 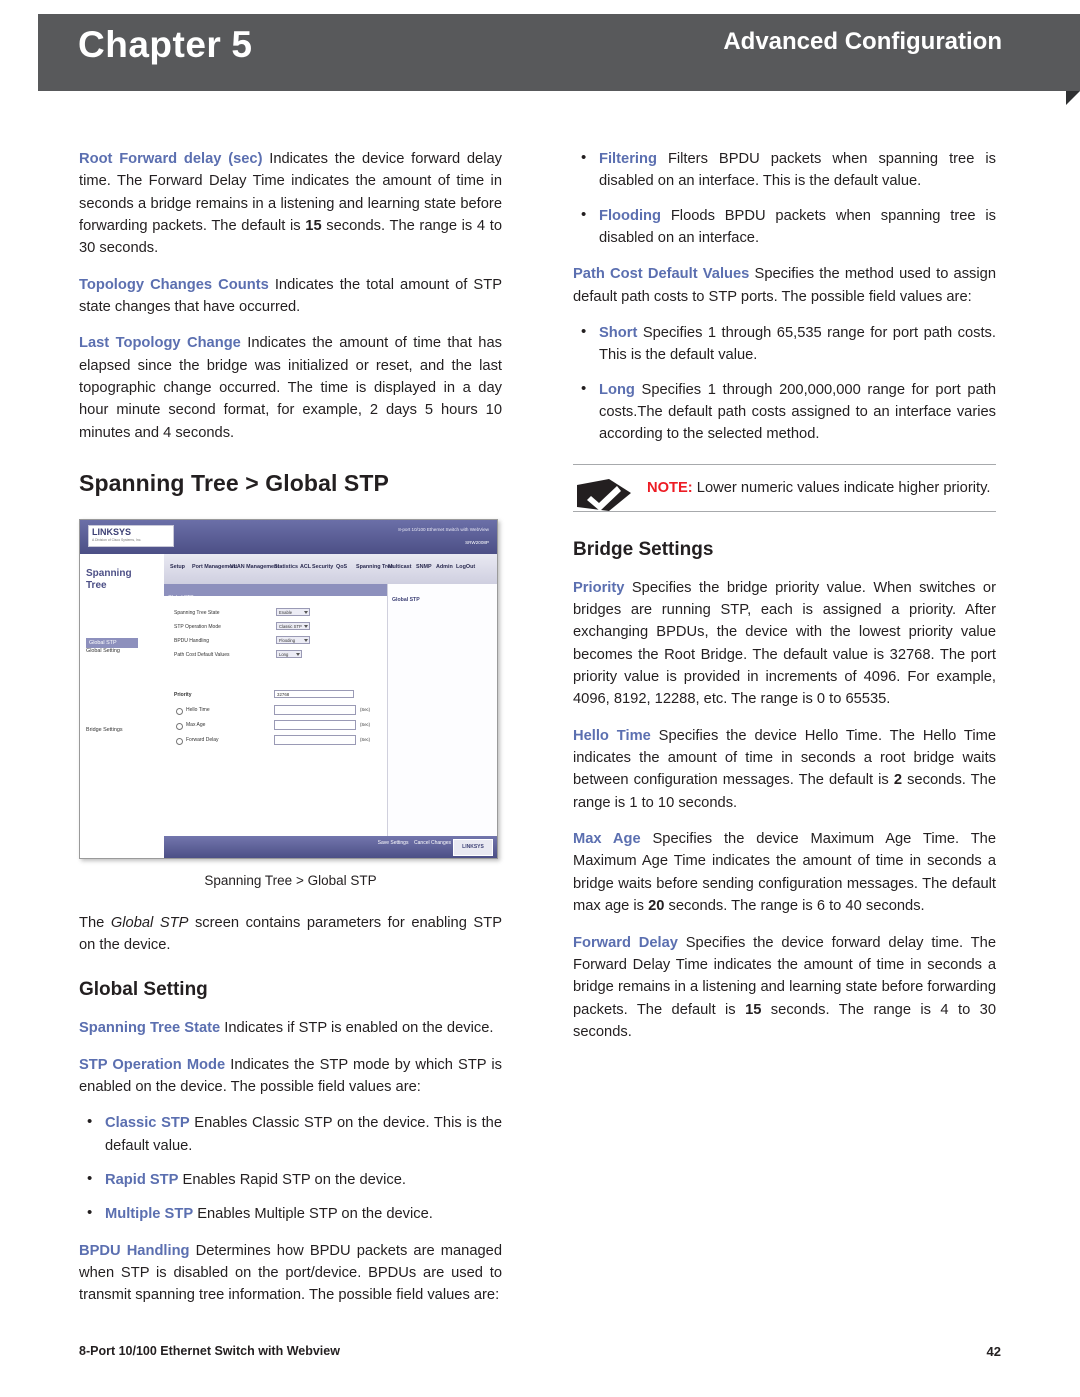 I want to click on screenshot-menu-statistics: Statistics, so click(x=286, y=567).